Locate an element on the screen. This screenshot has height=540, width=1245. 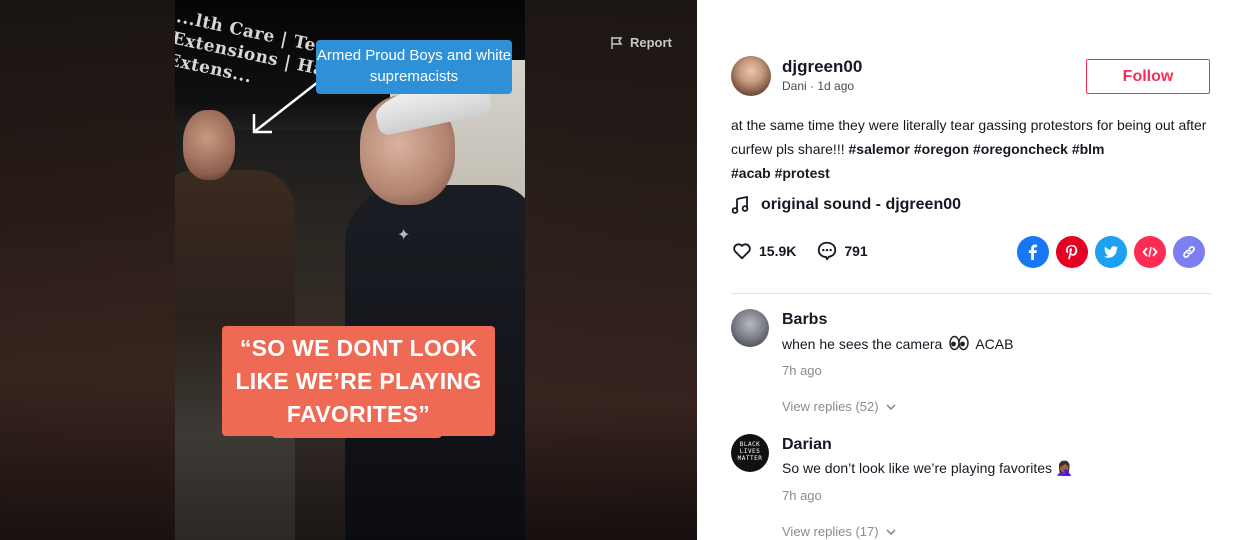
facebook-share-button is located at coordinates (1033, 252).